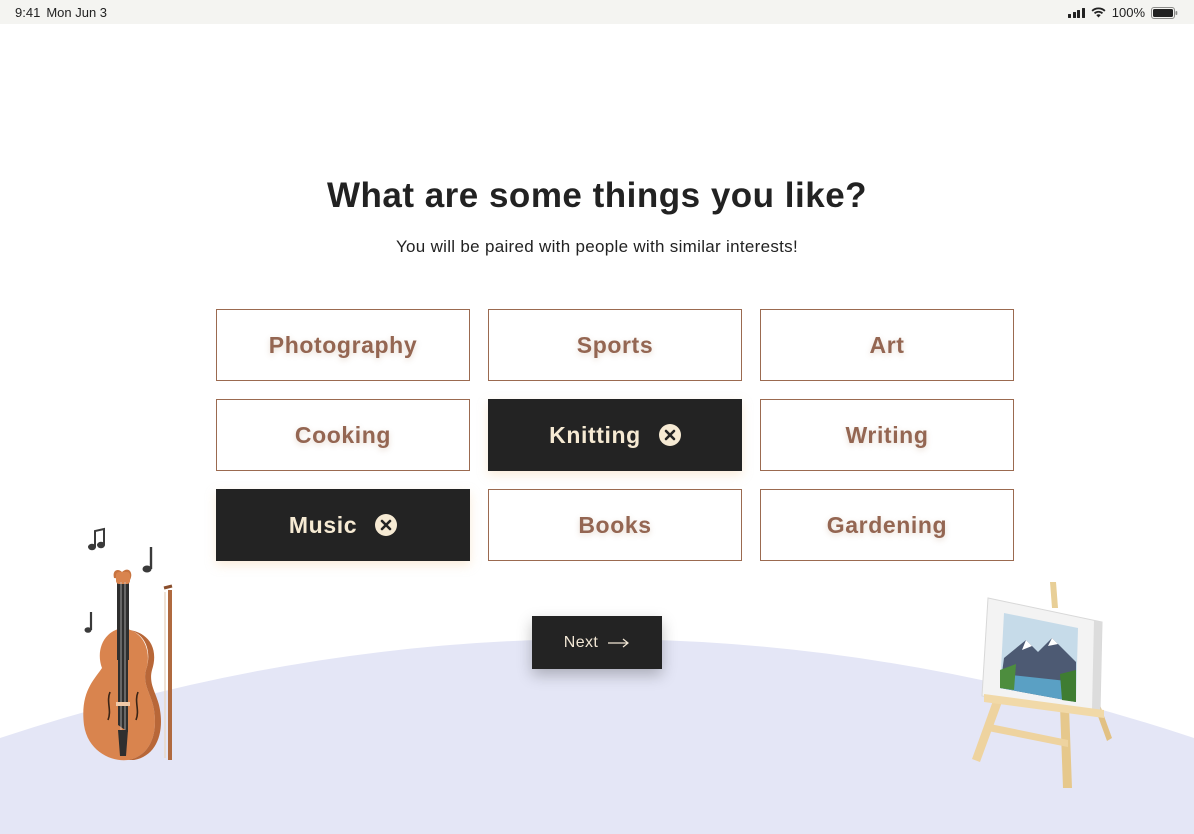  I want to click on interest-label: Writing, so click(887, 434).